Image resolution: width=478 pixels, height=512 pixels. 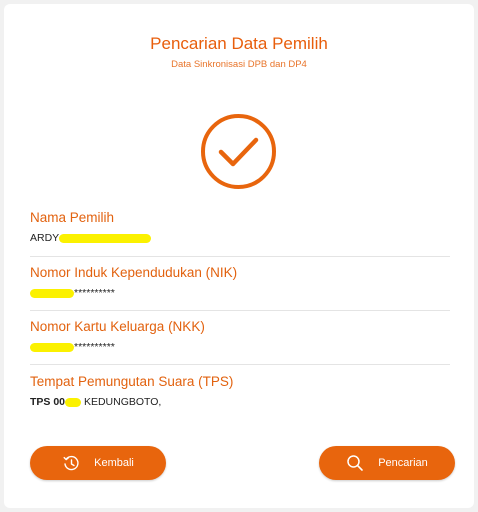 What do you see at coordinates (121, 402) in the screenshot?
I see `value-suffix: KEDUNGBOTO,` at bounding box center [121, 402].